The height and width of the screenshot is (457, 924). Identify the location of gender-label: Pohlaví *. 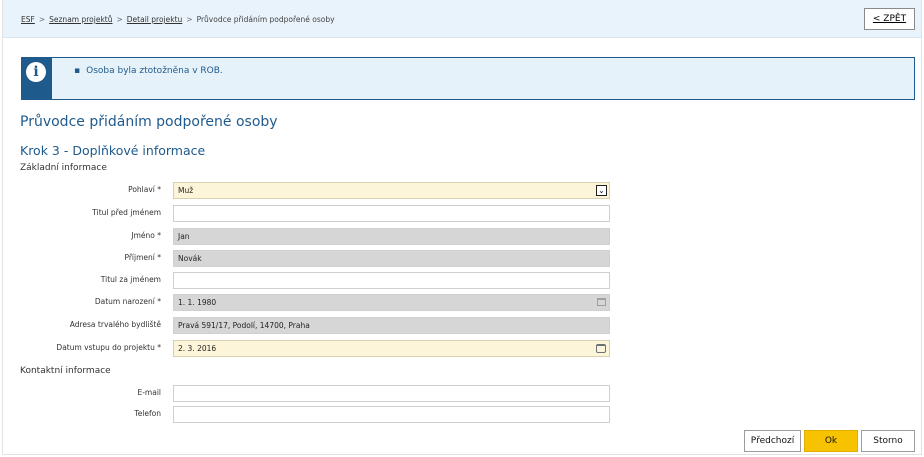
(144, 189).